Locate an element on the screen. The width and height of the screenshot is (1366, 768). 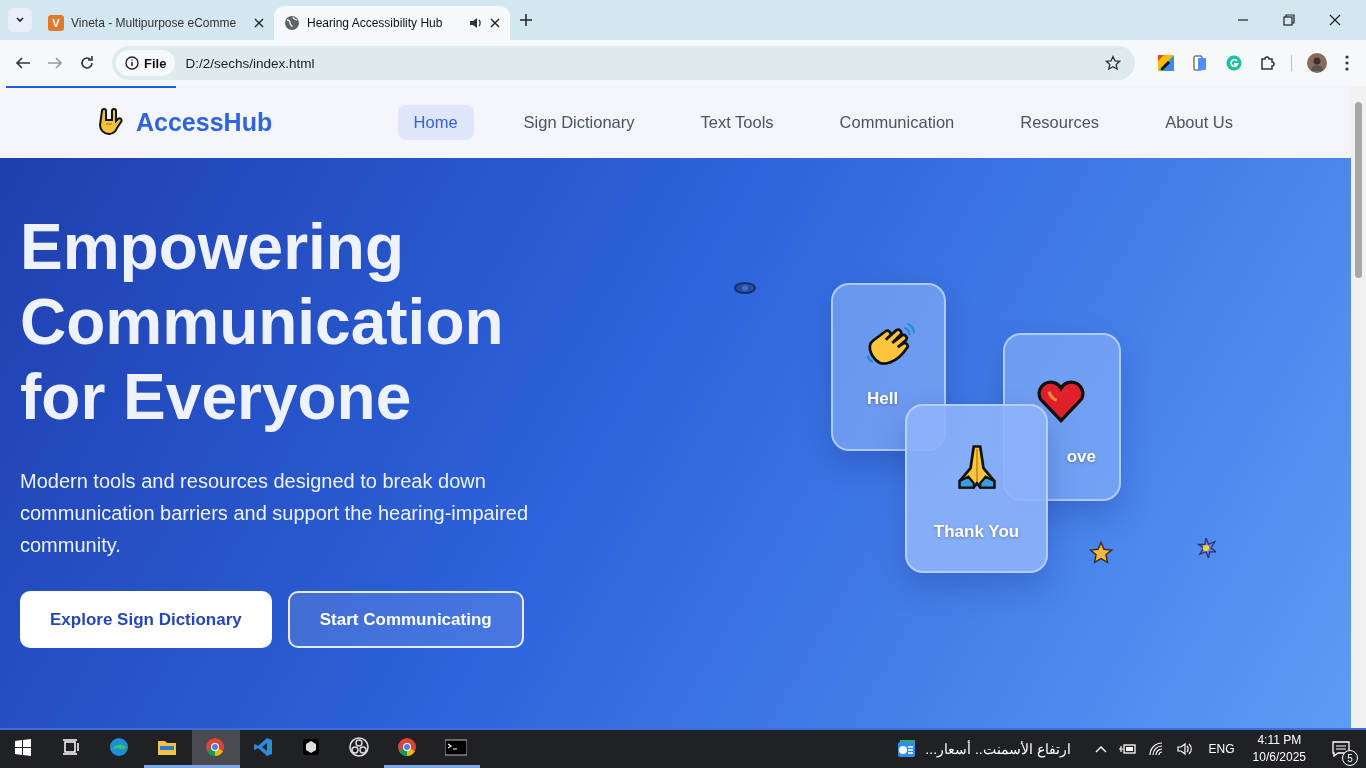
tab-title: Vineta - Multipurpose eComme is located at coordinates (154, 23).